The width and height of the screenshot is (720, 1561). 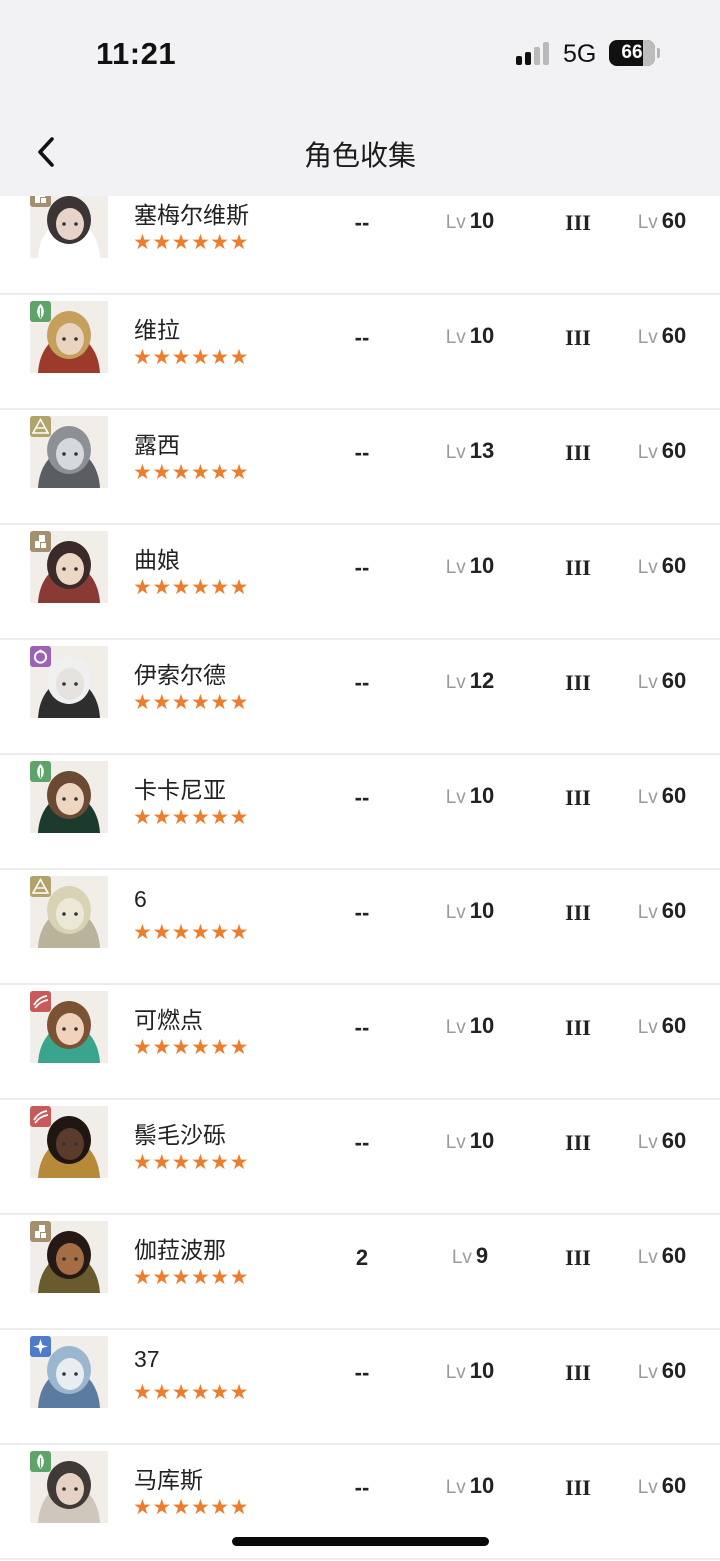 I want to click on level-value: 9, so click(x=482, y=1255).